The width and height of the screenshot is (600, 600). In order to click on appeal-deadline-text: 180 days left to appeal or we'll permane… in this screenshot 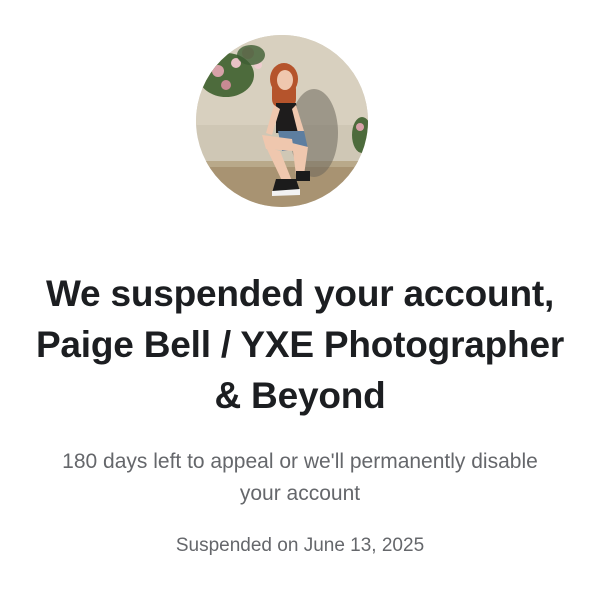, I will do `click(300, 477)`.